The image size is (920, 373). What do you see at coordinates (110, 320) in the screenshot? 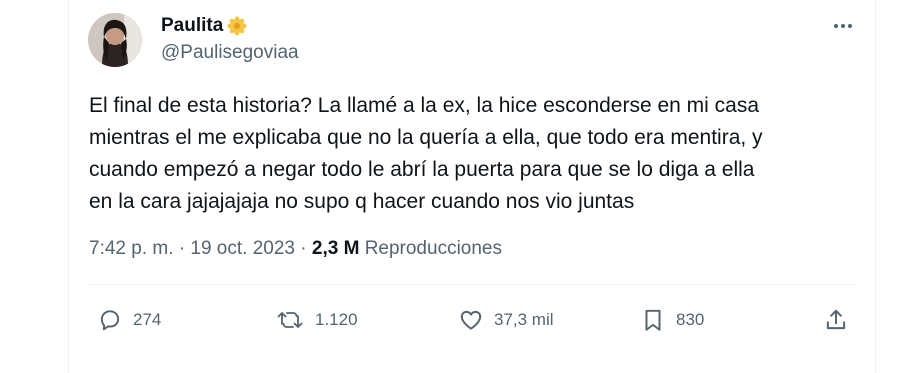
I see `reply-icon` at bounding box center [110, 320].